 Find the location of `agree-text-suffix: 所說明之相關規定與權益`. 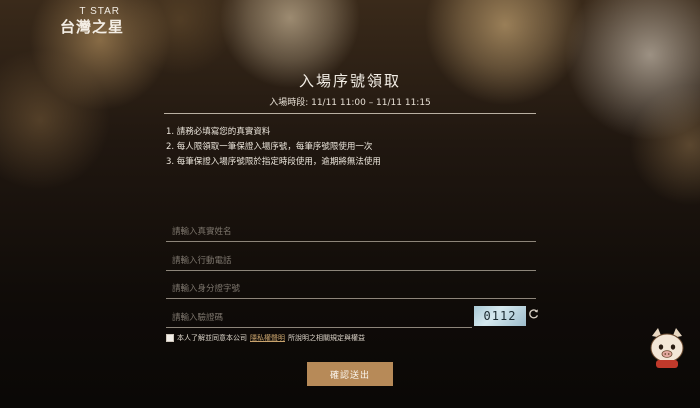

agree-text-suffix: 所說明之相關規定與權益 is located at coordinates (326, 338).